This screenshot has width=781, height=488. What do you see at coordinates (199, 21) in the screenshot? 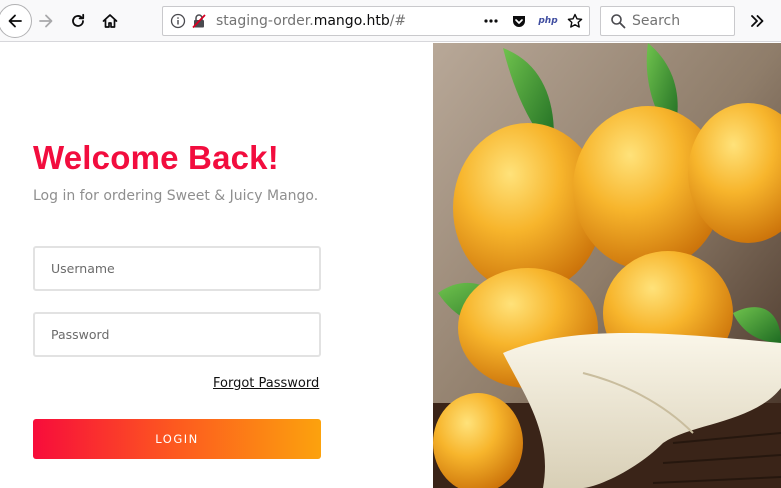
I see `insecure-lock-icon` at bounding box center [199, 21].